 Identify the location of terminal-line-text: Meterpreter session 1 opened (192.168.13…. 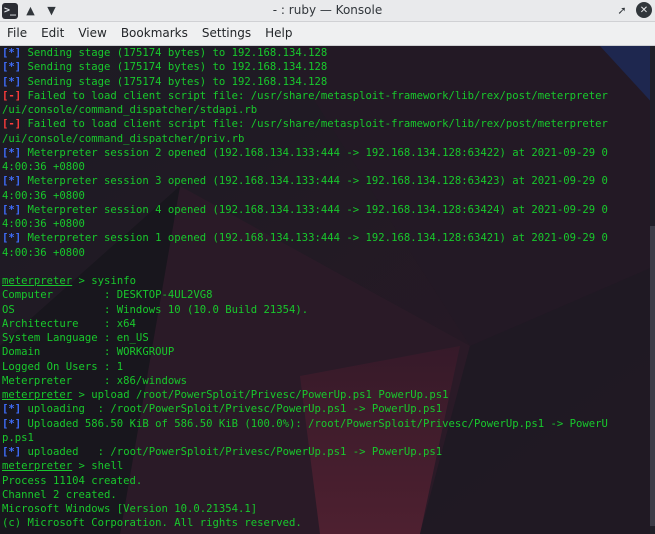
(314, 238).